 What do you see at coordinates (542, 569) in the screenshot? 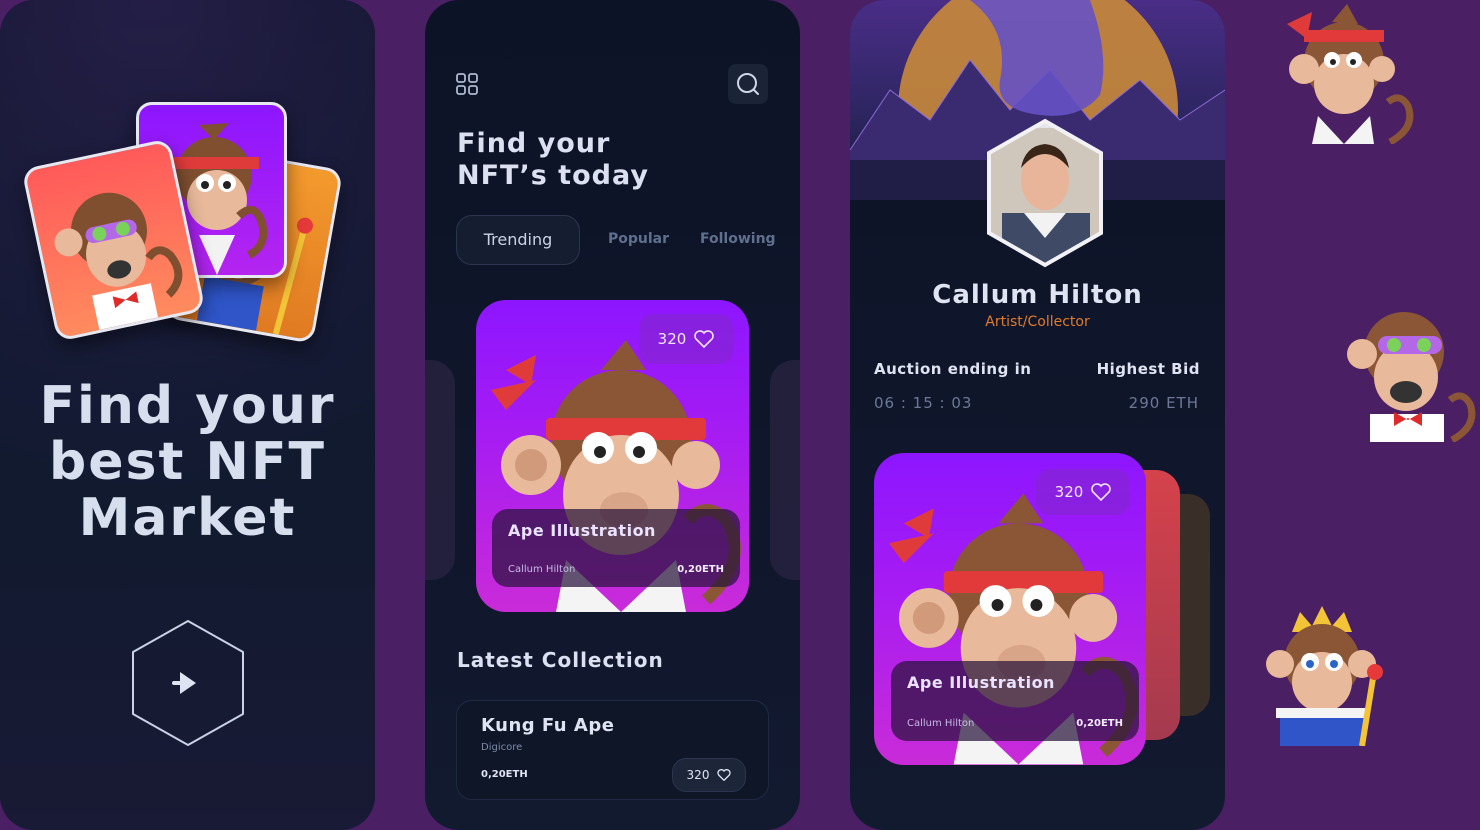
I see `featured-author: Callum Hilton` at bounding box center [542, 569].